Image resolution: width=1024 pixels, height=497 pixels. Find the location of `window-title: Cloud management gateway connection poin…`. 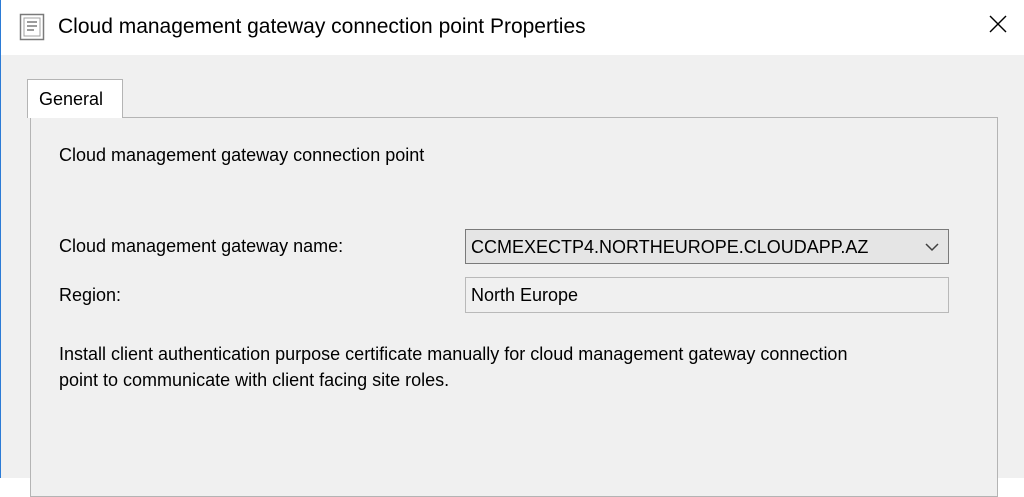

window-title: Cloud management gateway connection poin… is located at coordinates (322, 26).